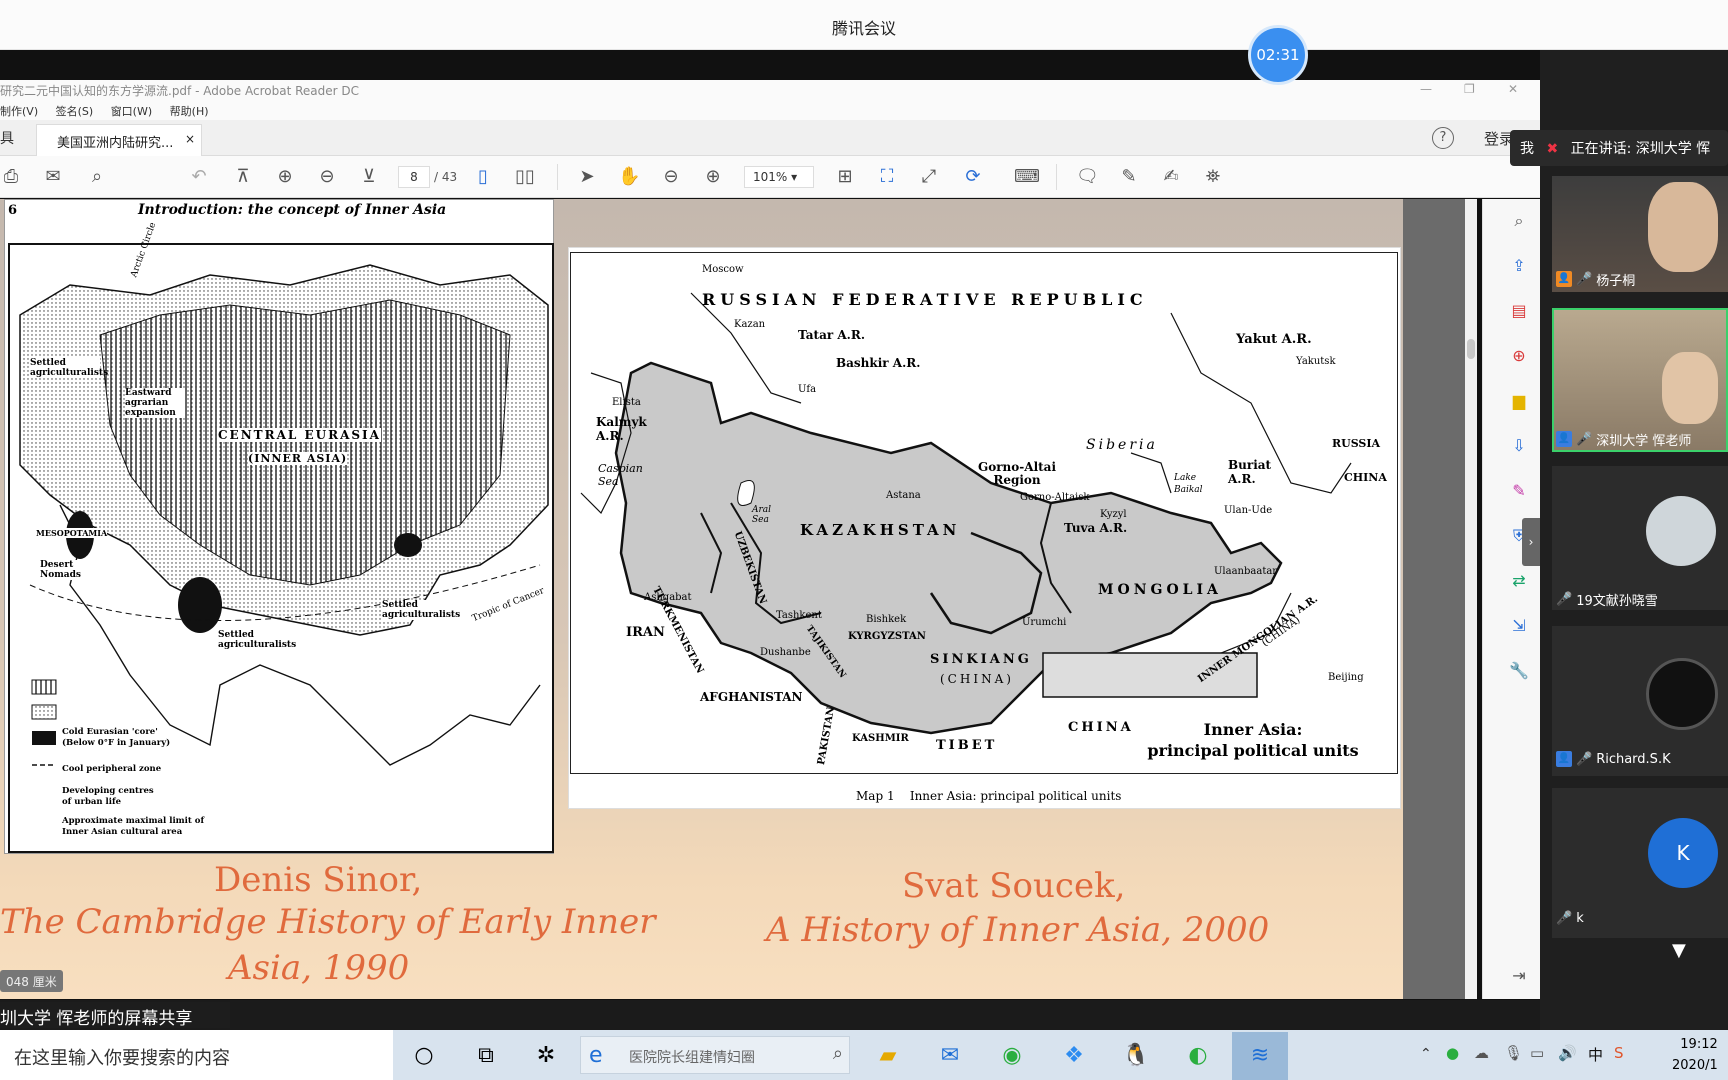  What do you see at coordinates (97, 177) in the screenshot?
I see `find-icon: ⌕` at bounding box center [97, 177].